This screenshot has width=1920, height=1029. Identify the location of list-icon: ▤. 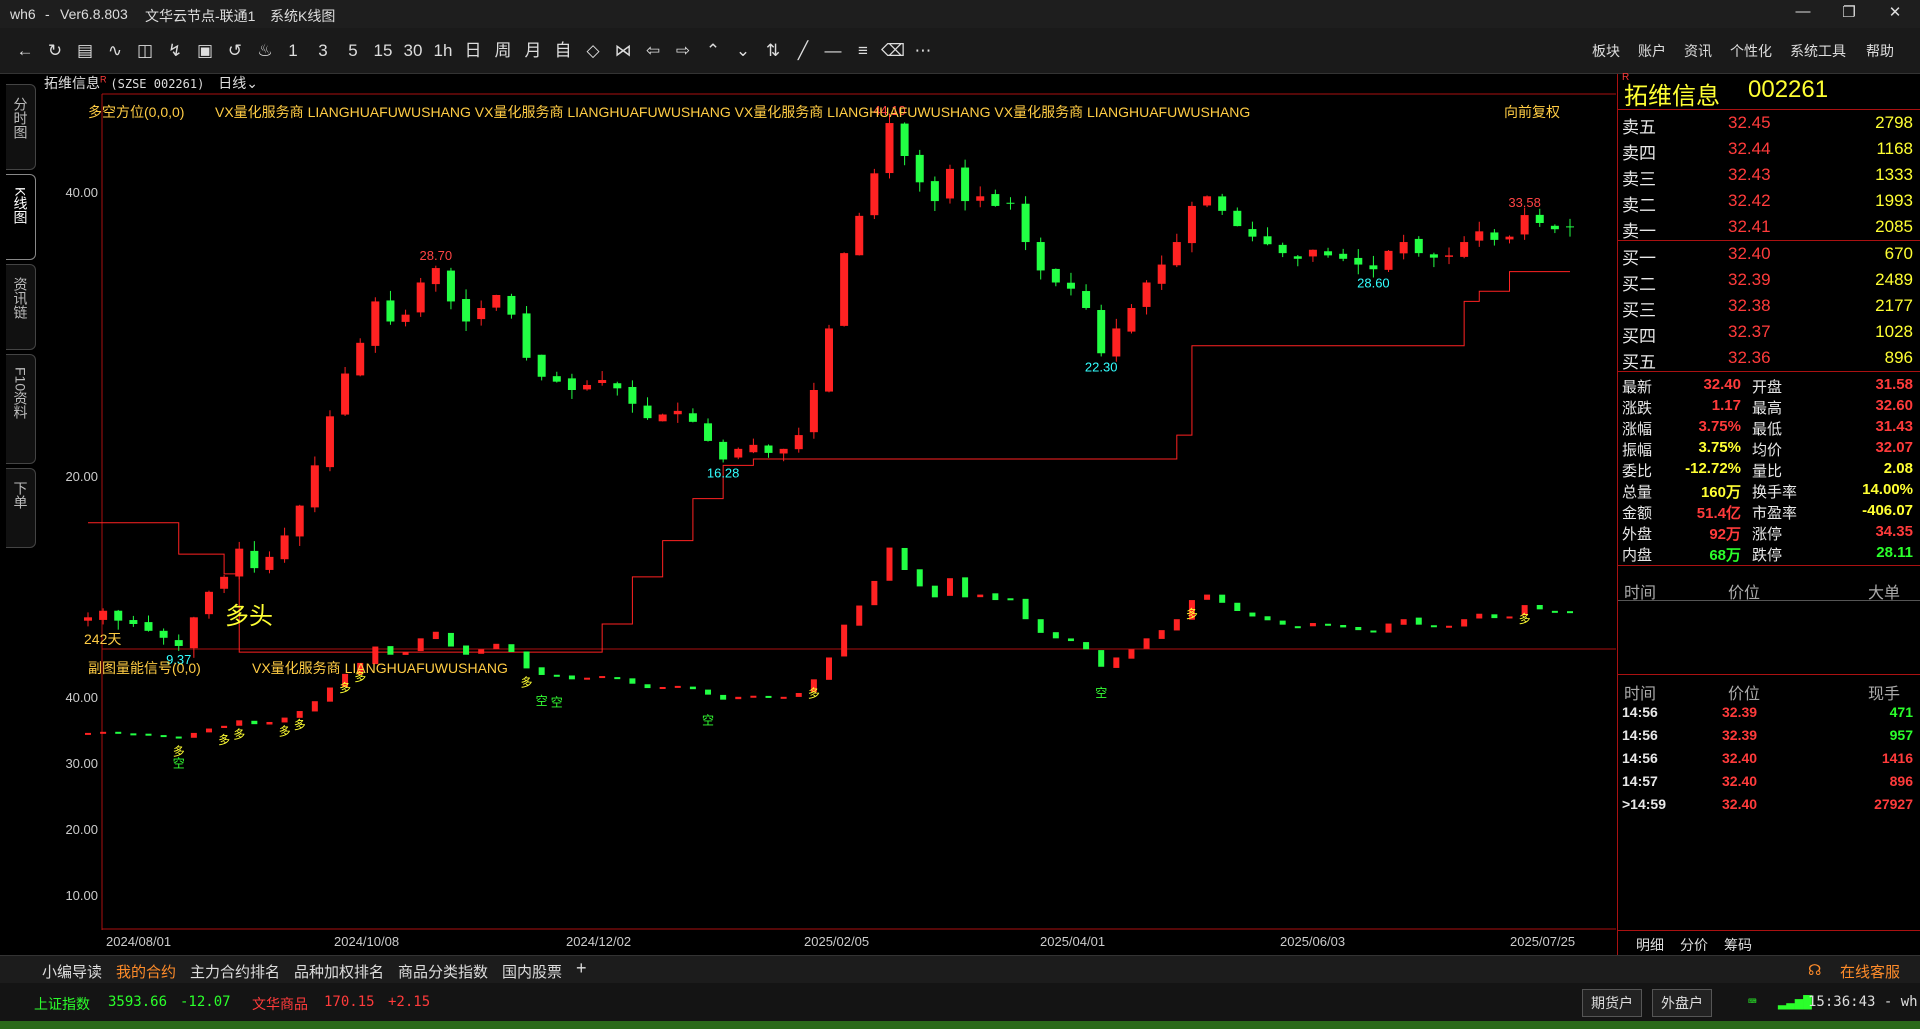
(85, 51).